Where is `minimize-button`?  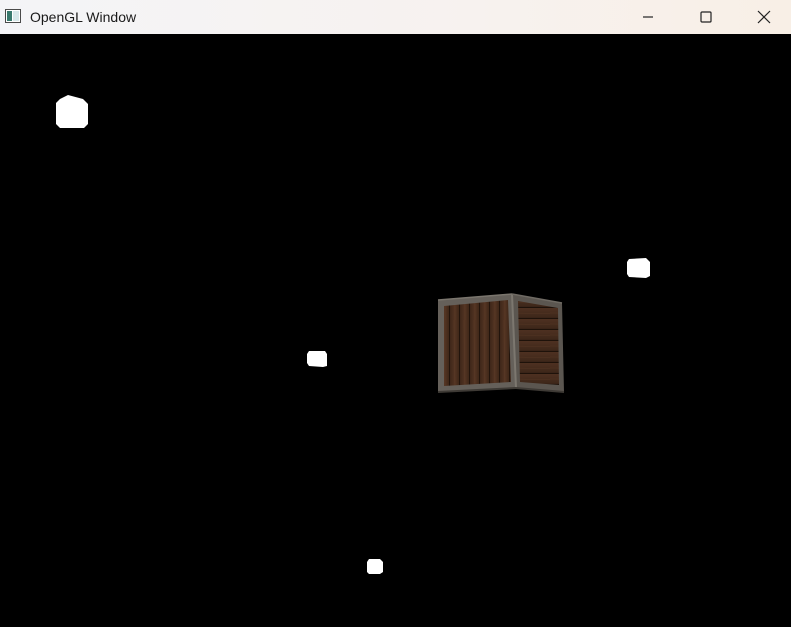
minimize-button is located at coordinates (648, 17).